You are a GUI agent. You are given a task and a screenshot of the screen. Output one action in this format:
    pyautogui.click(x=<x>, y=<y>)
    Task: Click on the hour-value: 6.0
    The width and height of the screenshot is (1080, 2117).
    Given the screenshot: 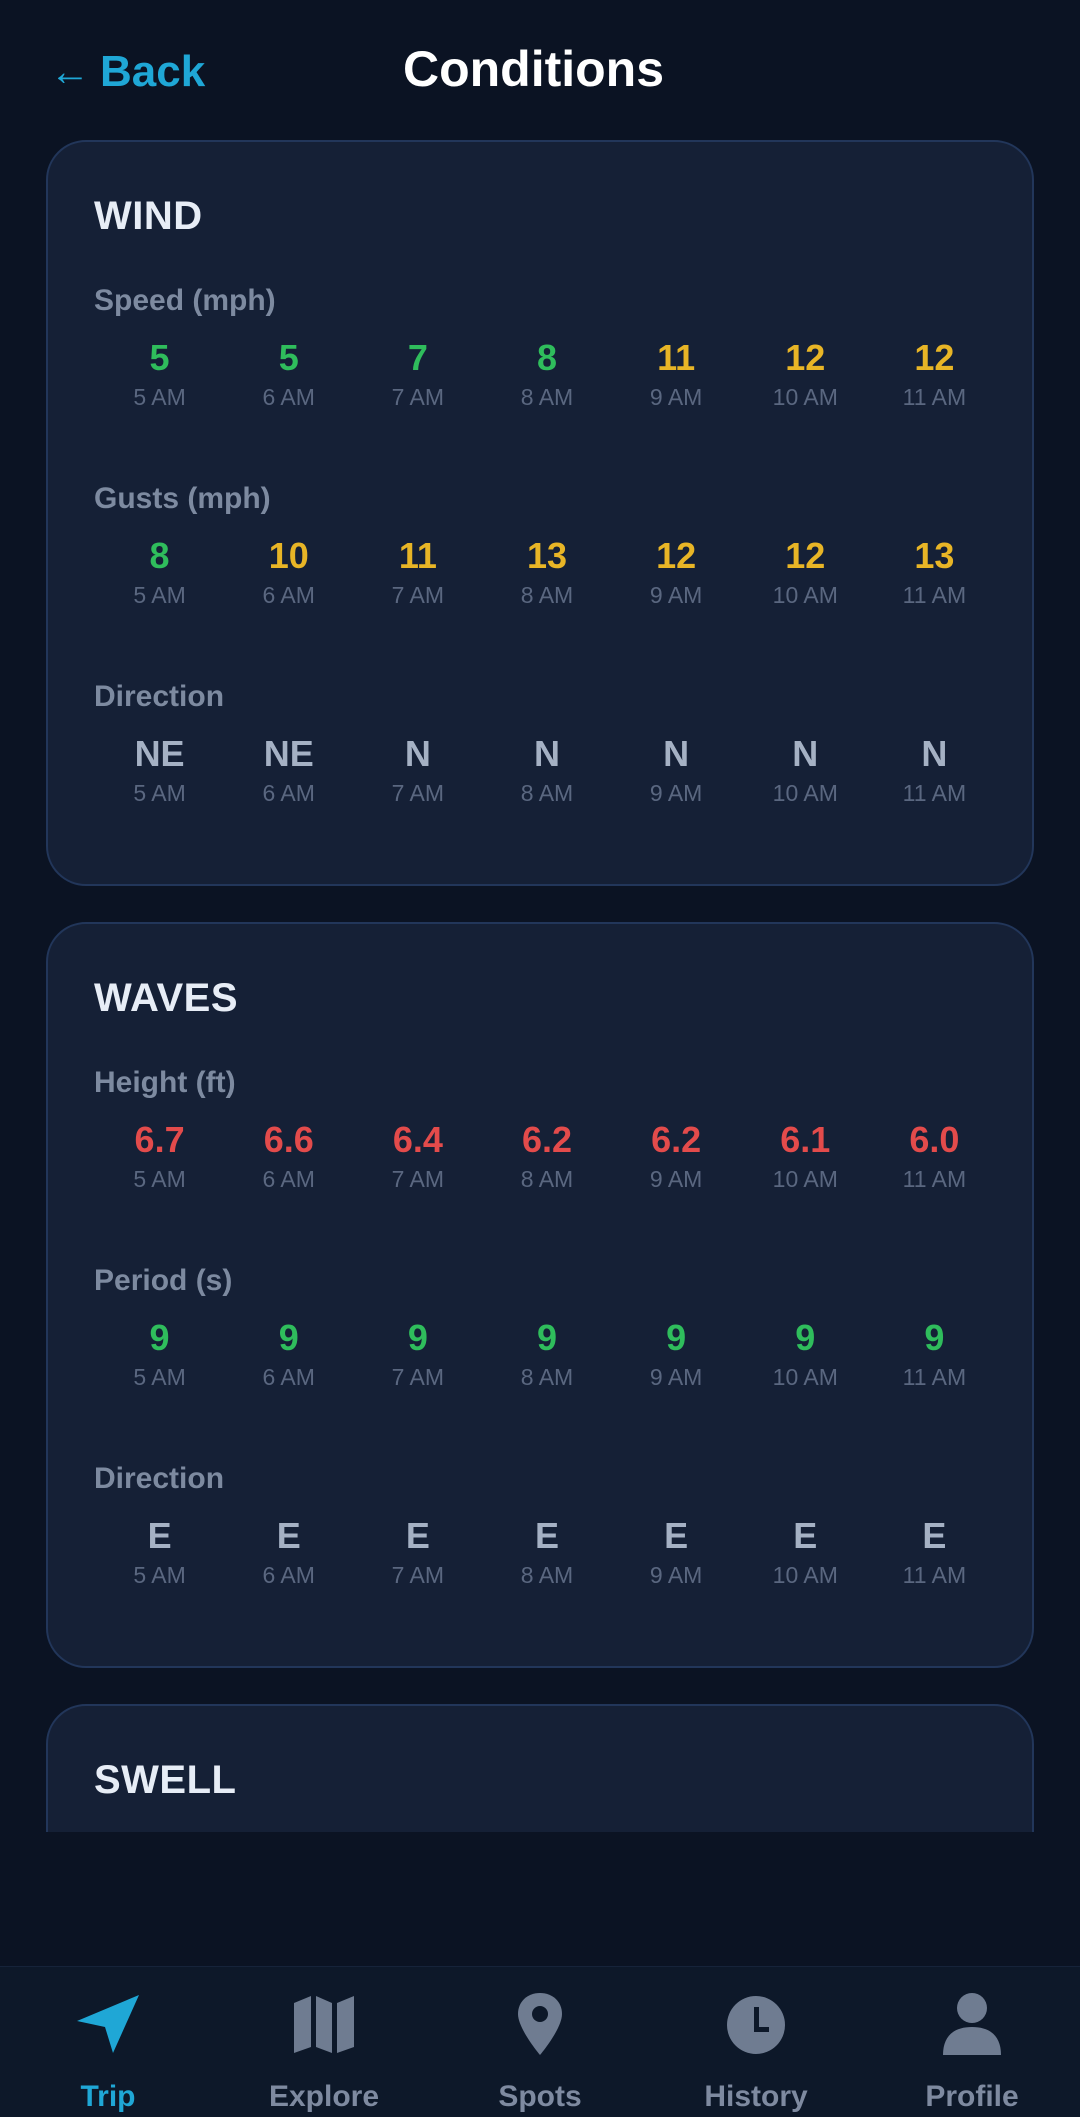 What is the action you would take?
    pyautogui.click(x=934, y=1139)
    